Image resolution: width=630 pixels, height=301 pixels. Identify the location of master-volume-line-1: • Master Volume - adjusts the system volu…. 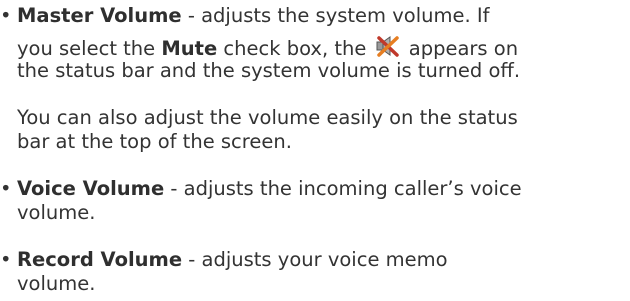
(245, 16).